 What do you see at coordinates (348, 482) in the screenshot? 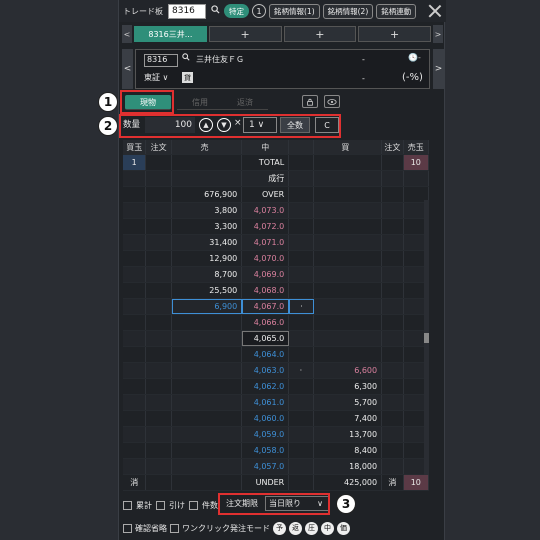
I see `bid-qty-cell: 425,000` at bounding box center [348, 482].